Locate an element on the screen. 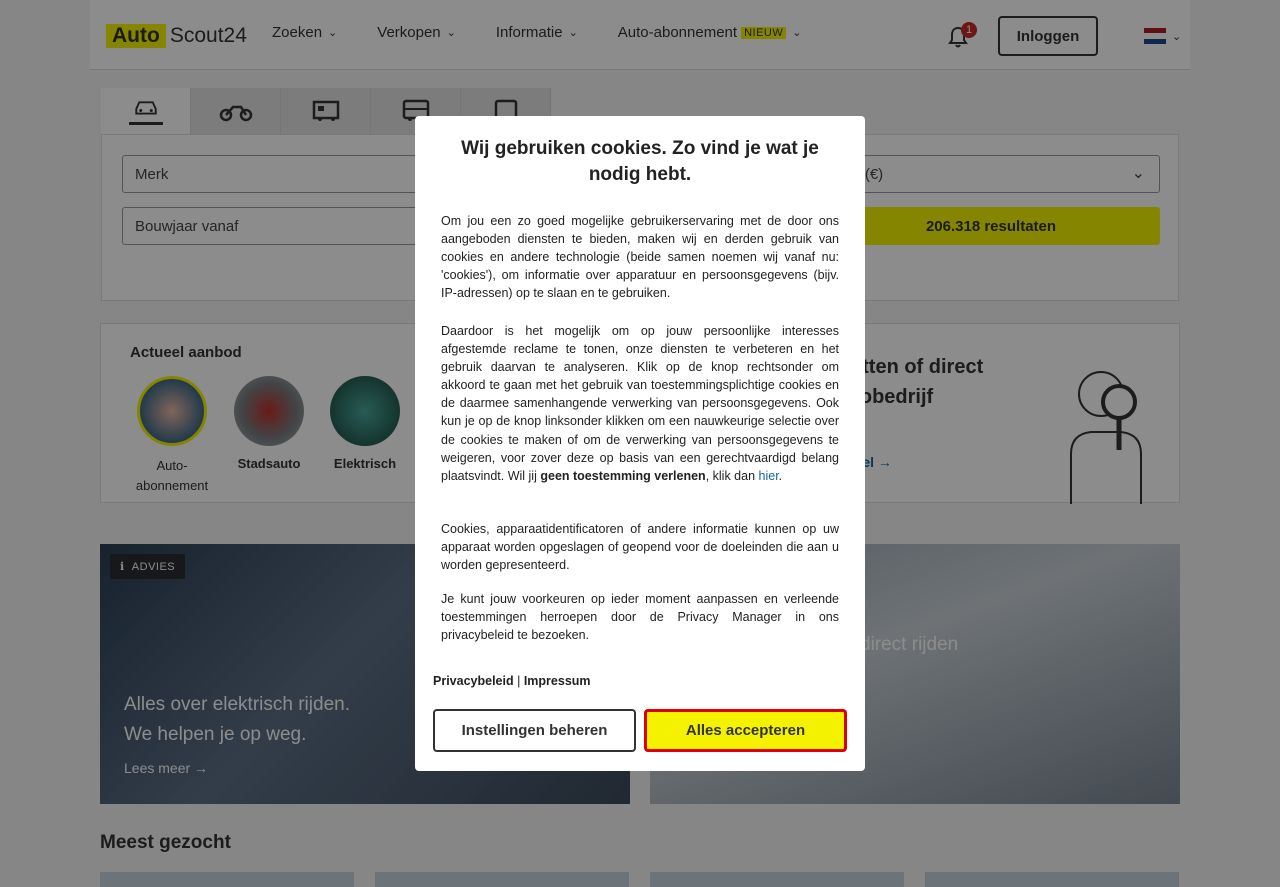 This screenshot has width=1280, height=887. cookie-legal-links: Privacybeleid | Impressum is located at coordinates (512, 681).